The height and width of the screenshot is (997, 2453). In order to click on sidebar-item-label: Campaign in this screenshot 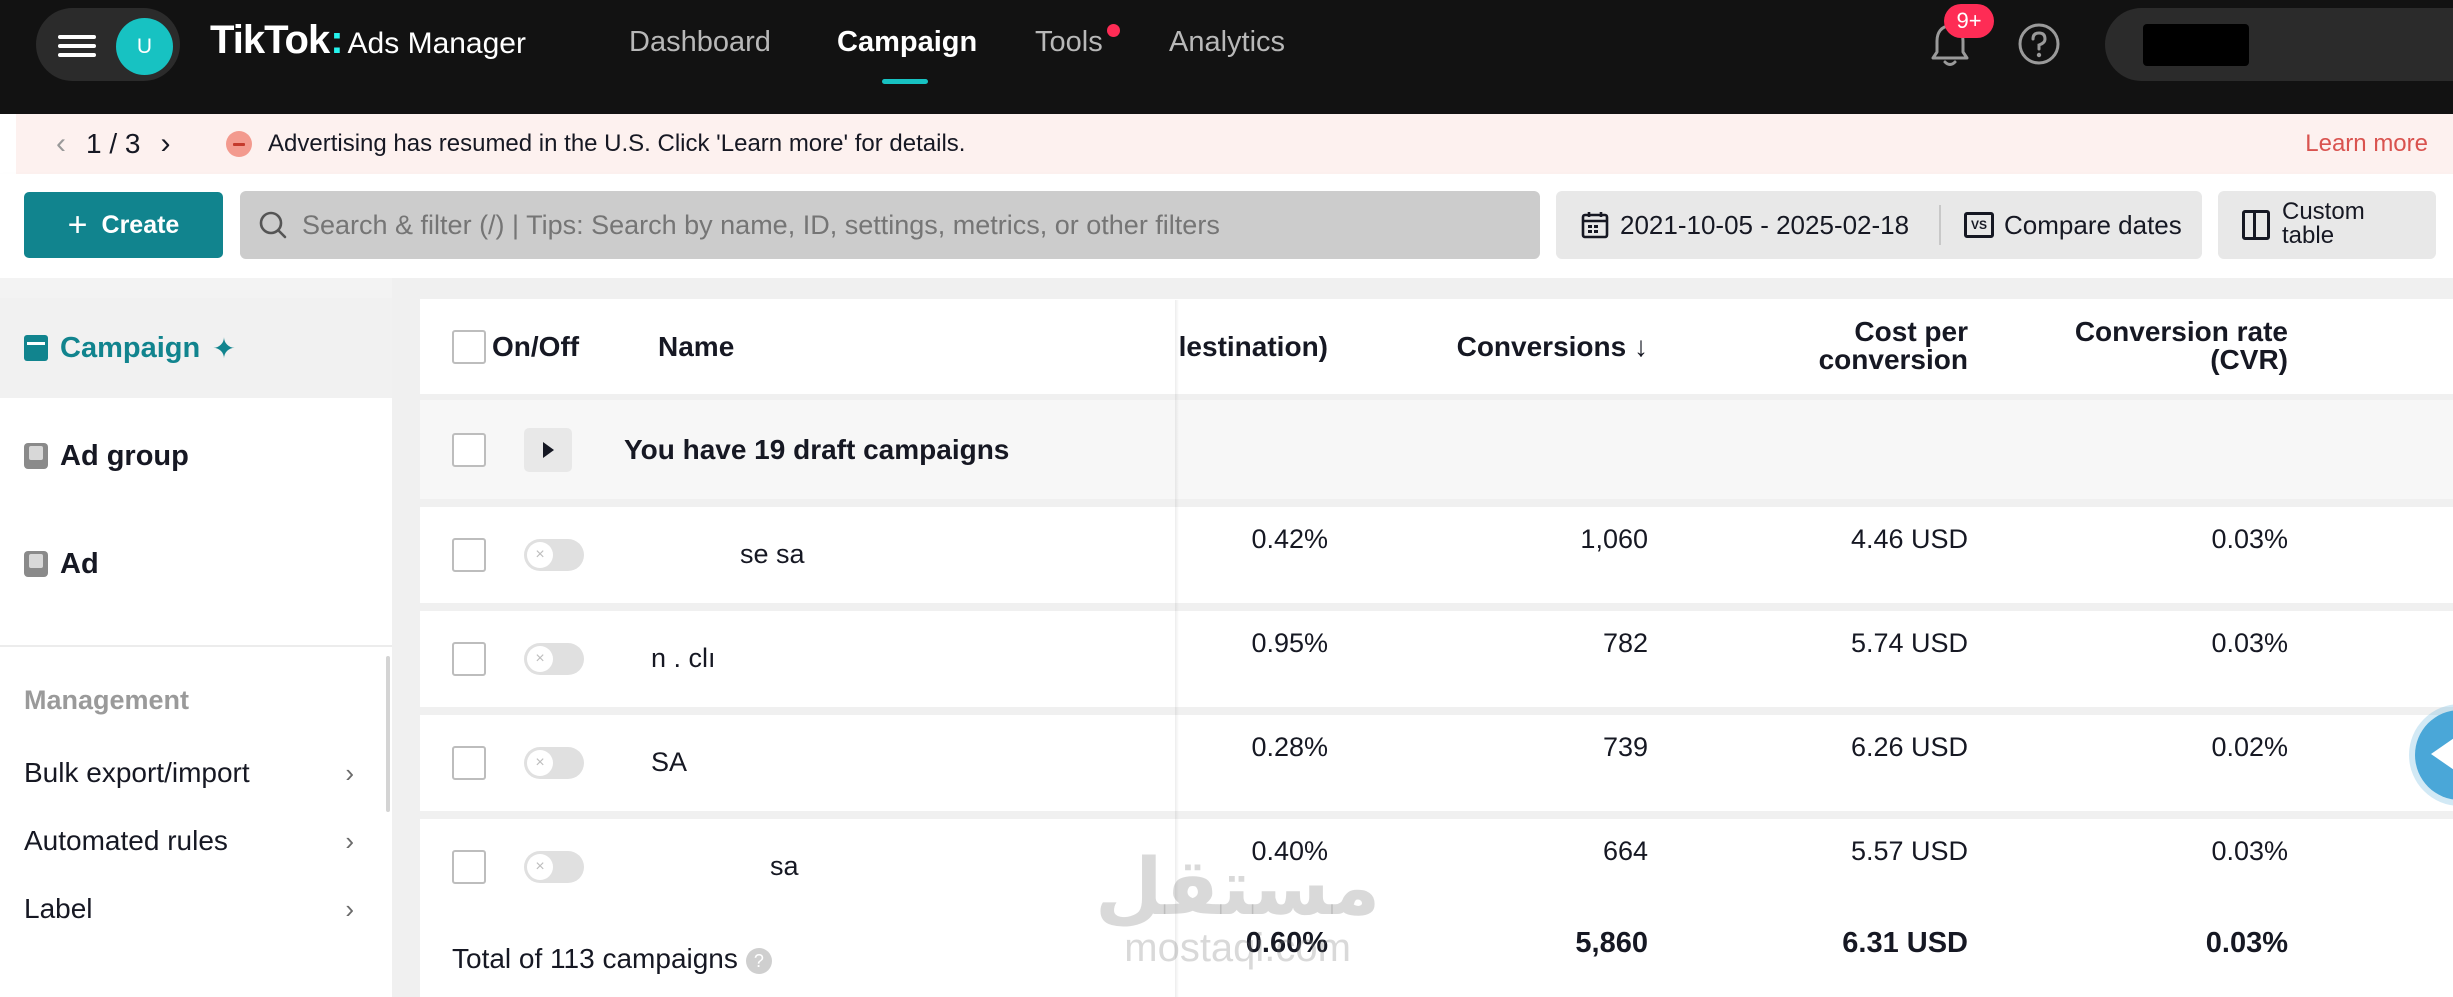, I will do `click(130, 347)`.